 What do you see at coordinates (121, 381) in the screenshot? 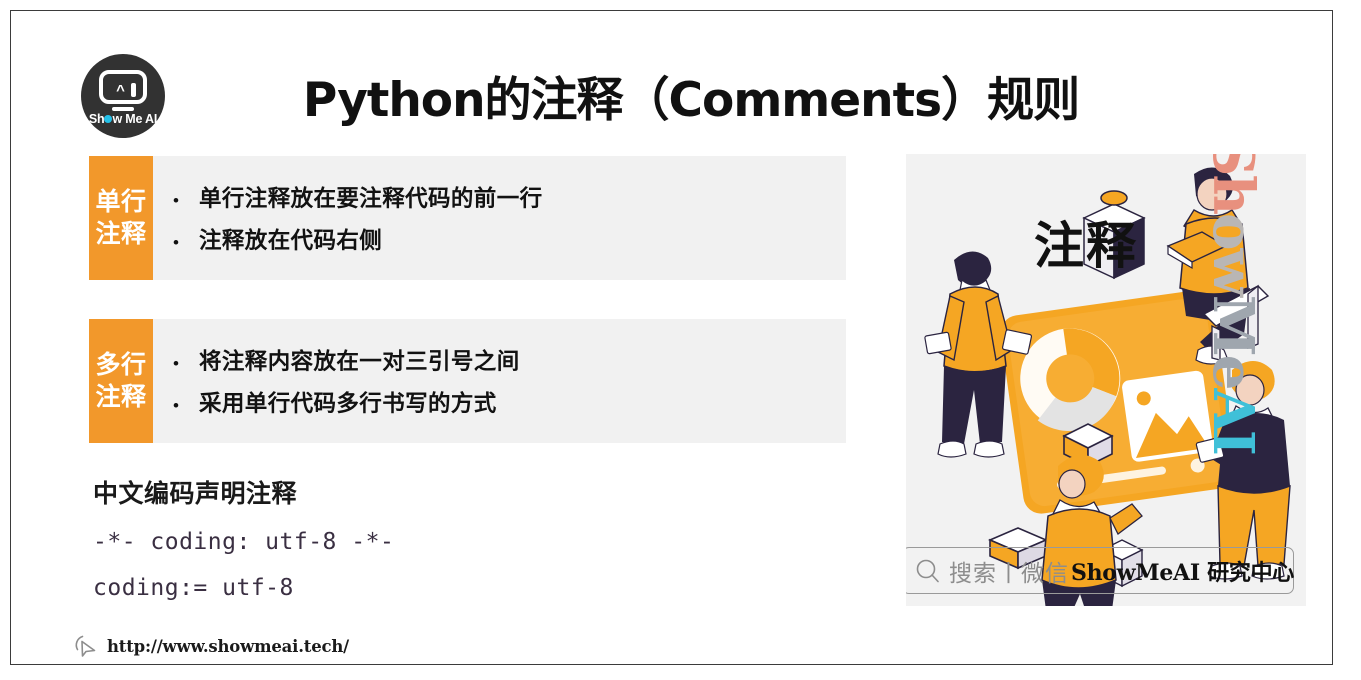
I see `block-tab-label: 多行 注释` at bounding box center [121, 381].